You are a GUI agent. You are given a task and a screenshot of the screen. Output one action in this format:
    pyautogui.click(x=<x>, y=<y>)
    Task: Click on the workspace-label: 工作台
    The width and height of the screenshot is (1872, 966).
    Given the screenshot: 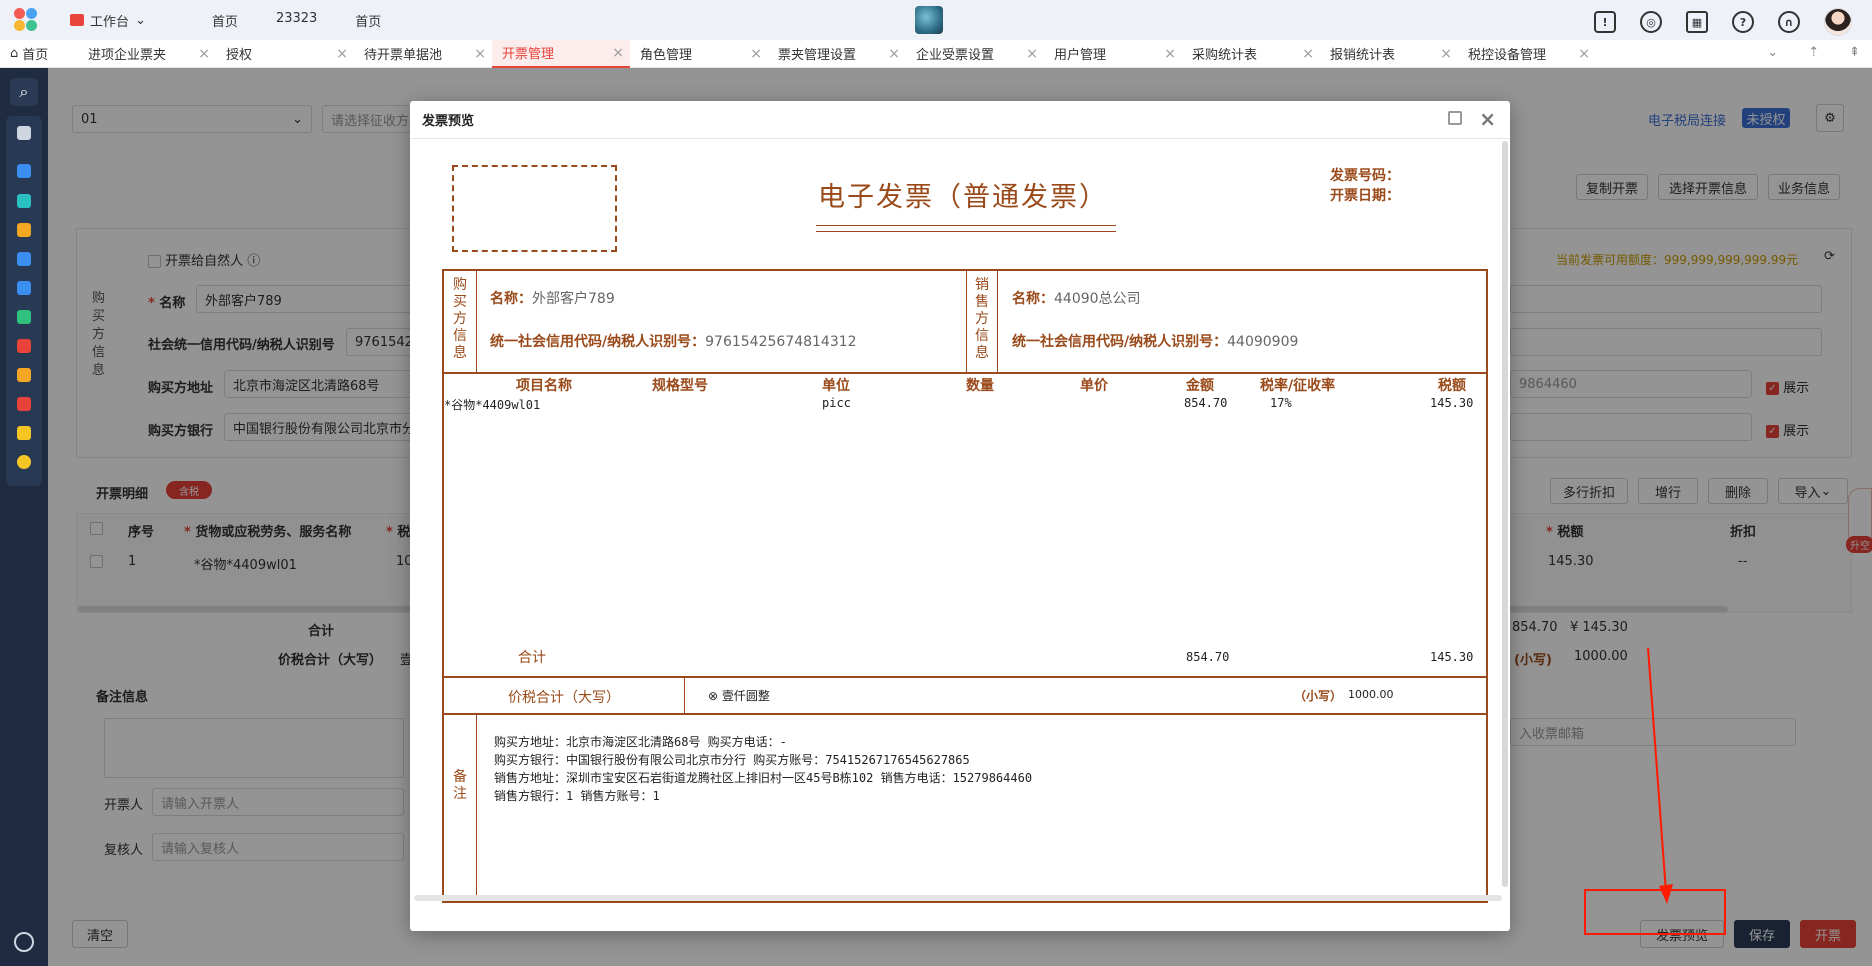 What is the action you would take?
    pyautogui.click(x=110, y=22)
    